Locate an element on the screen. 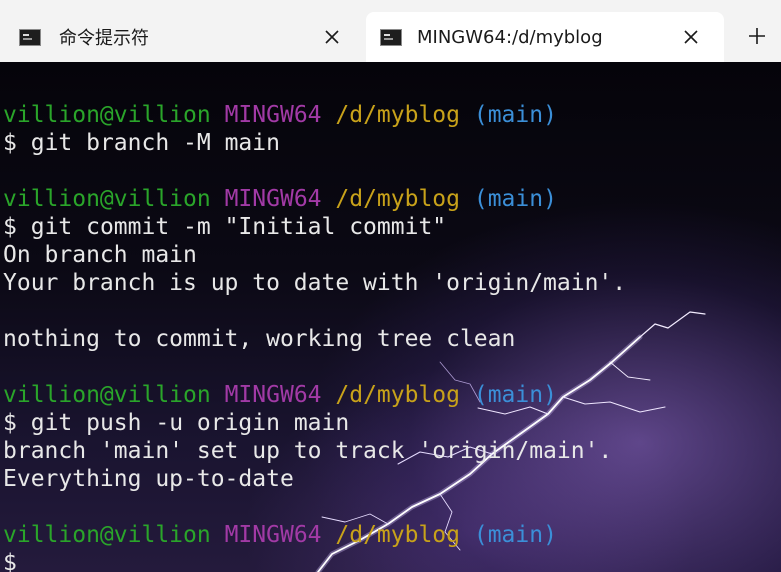  command-text: git commit -m "Initial commit" is located at coordinates (238, 227).